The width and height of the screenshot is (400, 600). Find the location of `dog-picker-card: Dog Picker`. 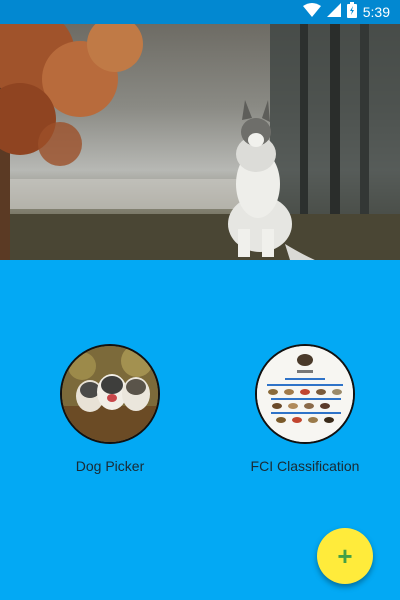

dog-picker-card: Dog Picker is located at coordinates (110, 409).